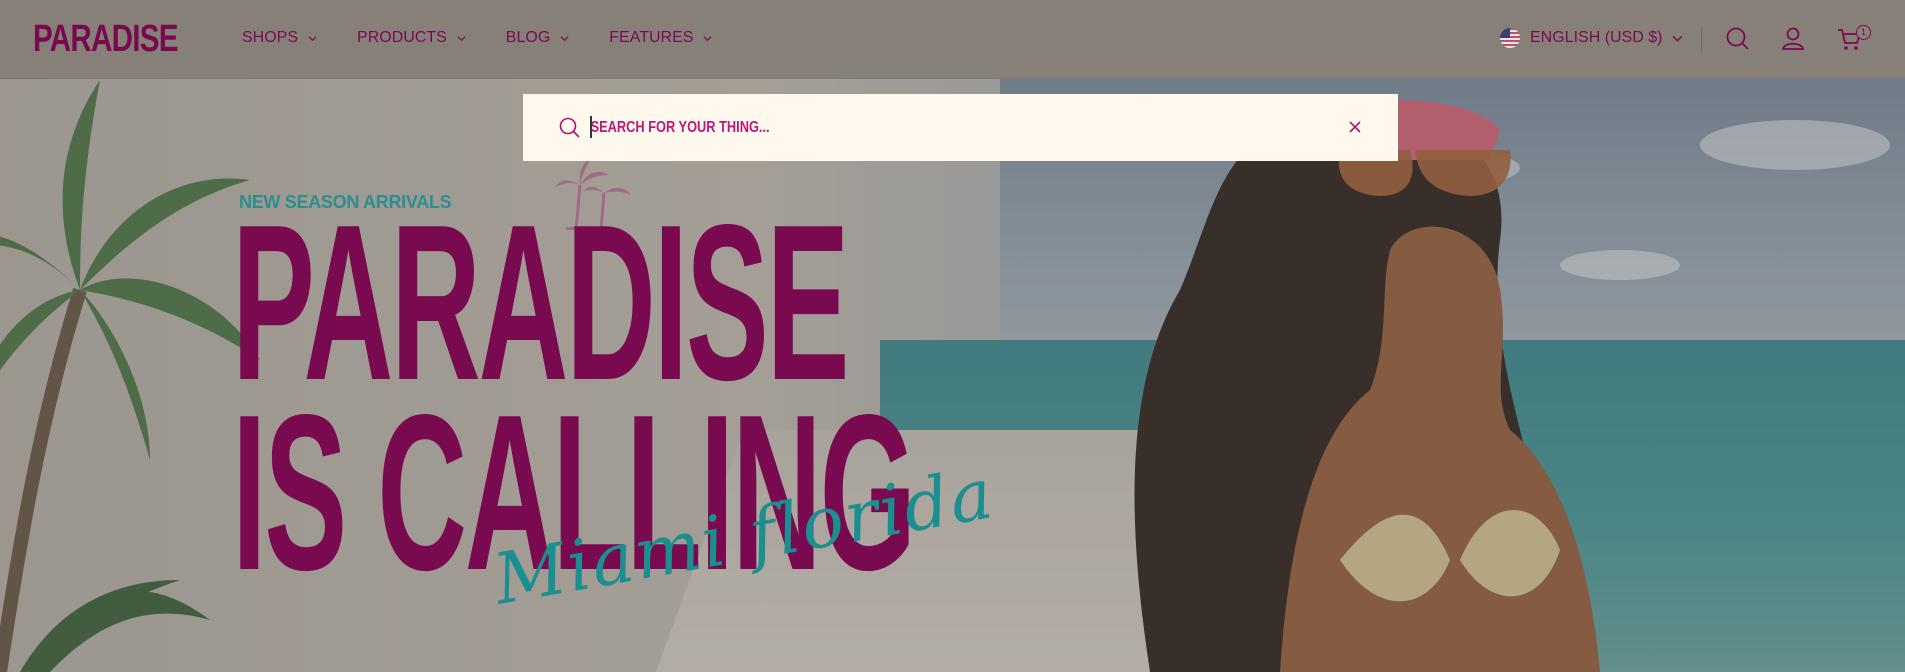 This screenshot has width=1905, height=672. Describe the element at coordinates (1701, 39) in the screenshot. I see `header-divider` at that location.